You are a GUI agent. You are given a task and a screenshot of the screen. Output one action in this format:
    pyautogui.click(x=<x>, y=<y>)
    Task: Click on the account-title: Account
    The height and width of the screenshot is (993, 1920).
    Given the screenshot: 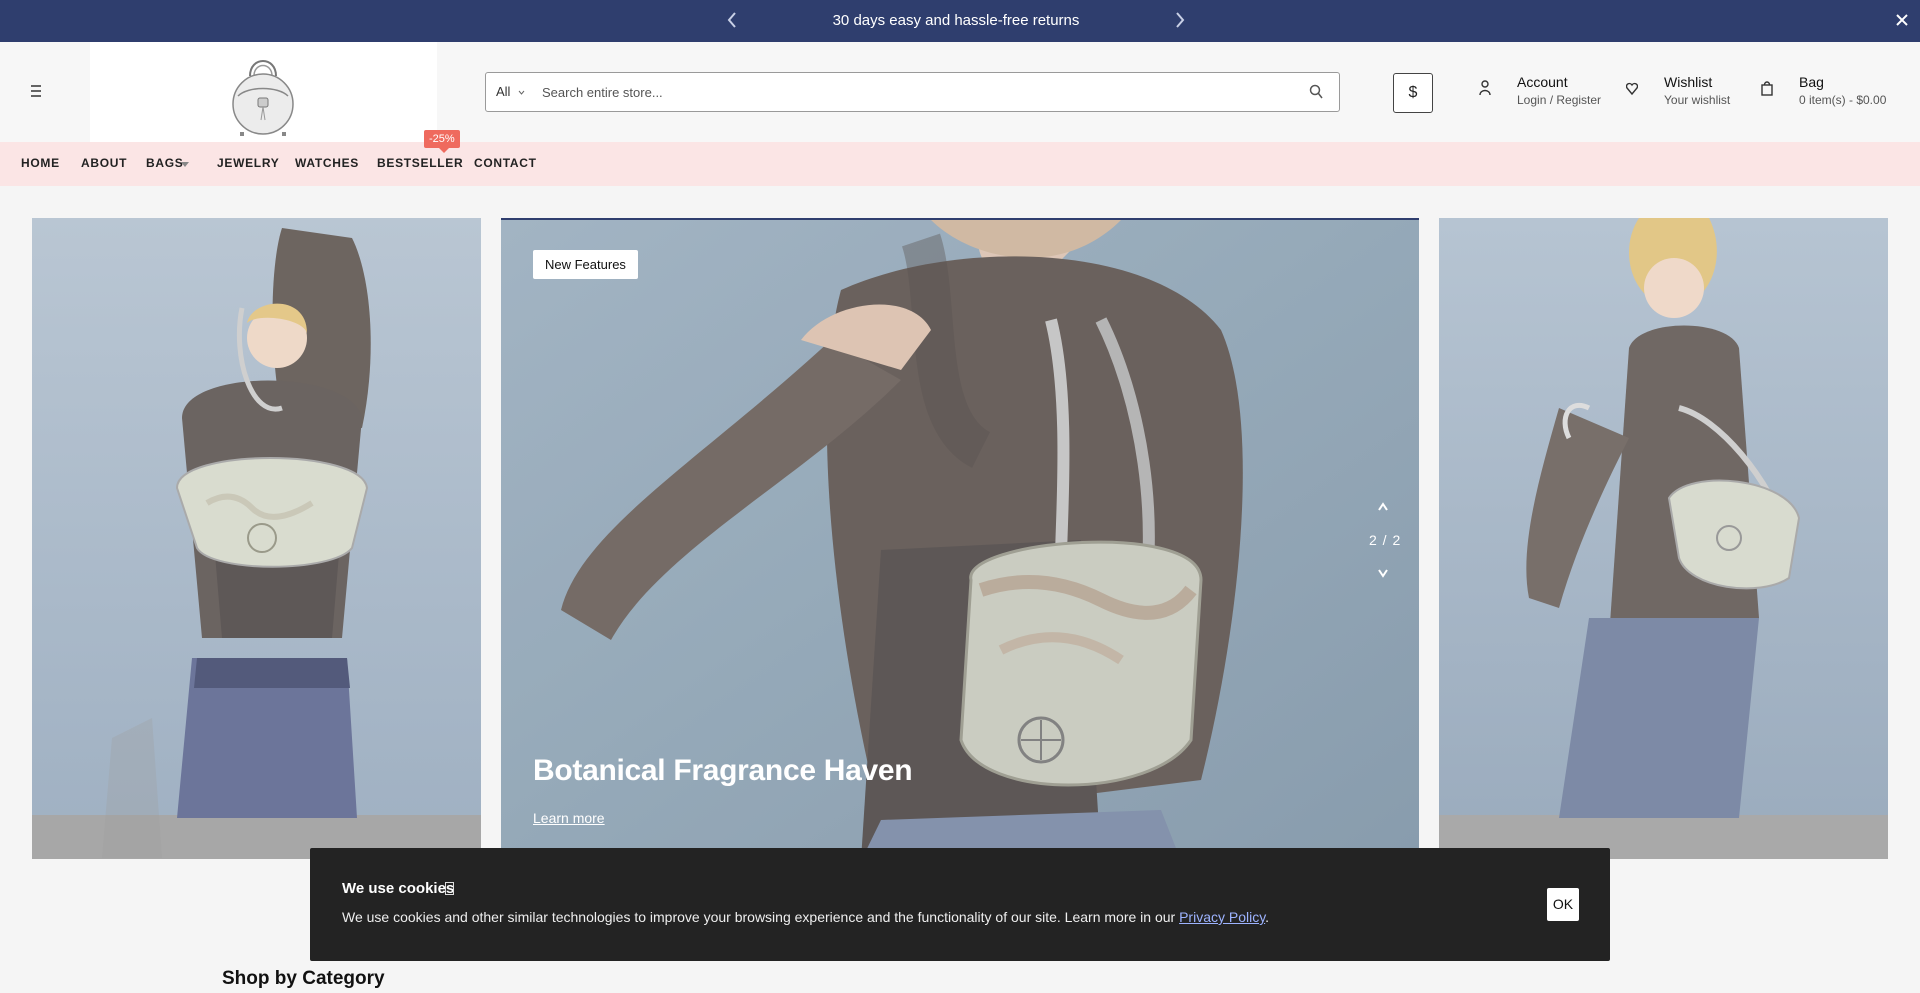 What is the action you would take?
    pyautogui.click(x=1542, y=82)
    